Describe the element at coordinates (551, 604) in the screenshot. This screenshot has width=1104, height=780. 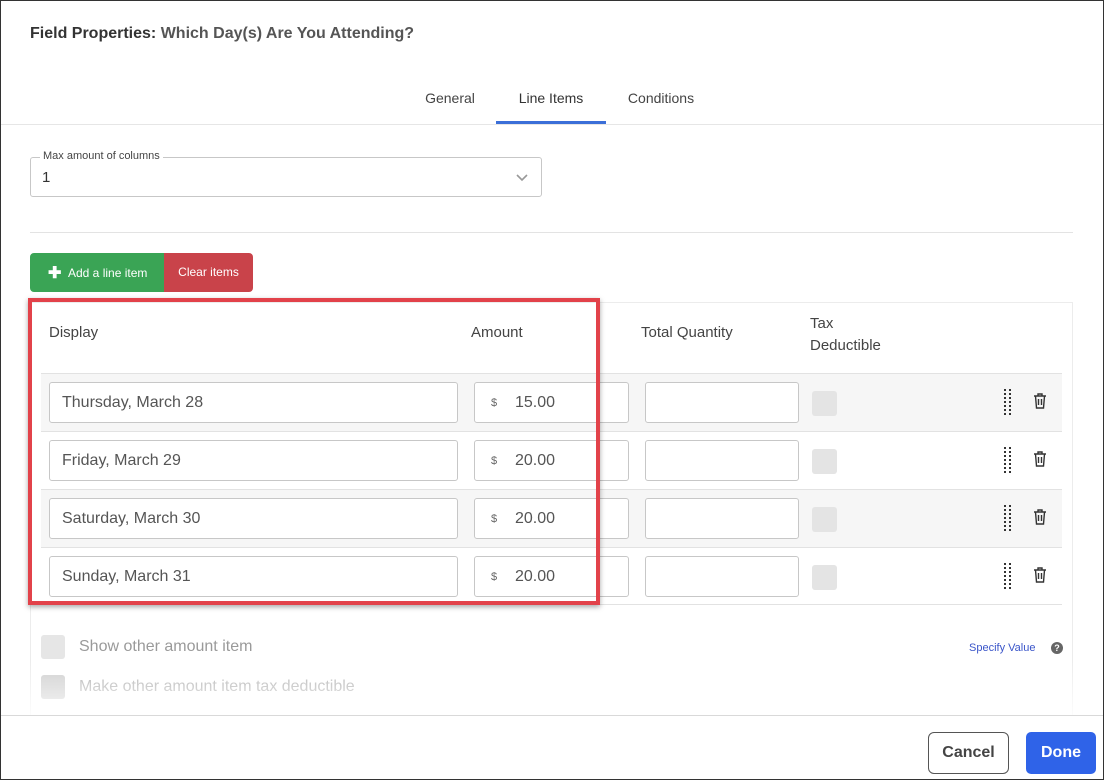
I see `table-bottom-border` at that location.